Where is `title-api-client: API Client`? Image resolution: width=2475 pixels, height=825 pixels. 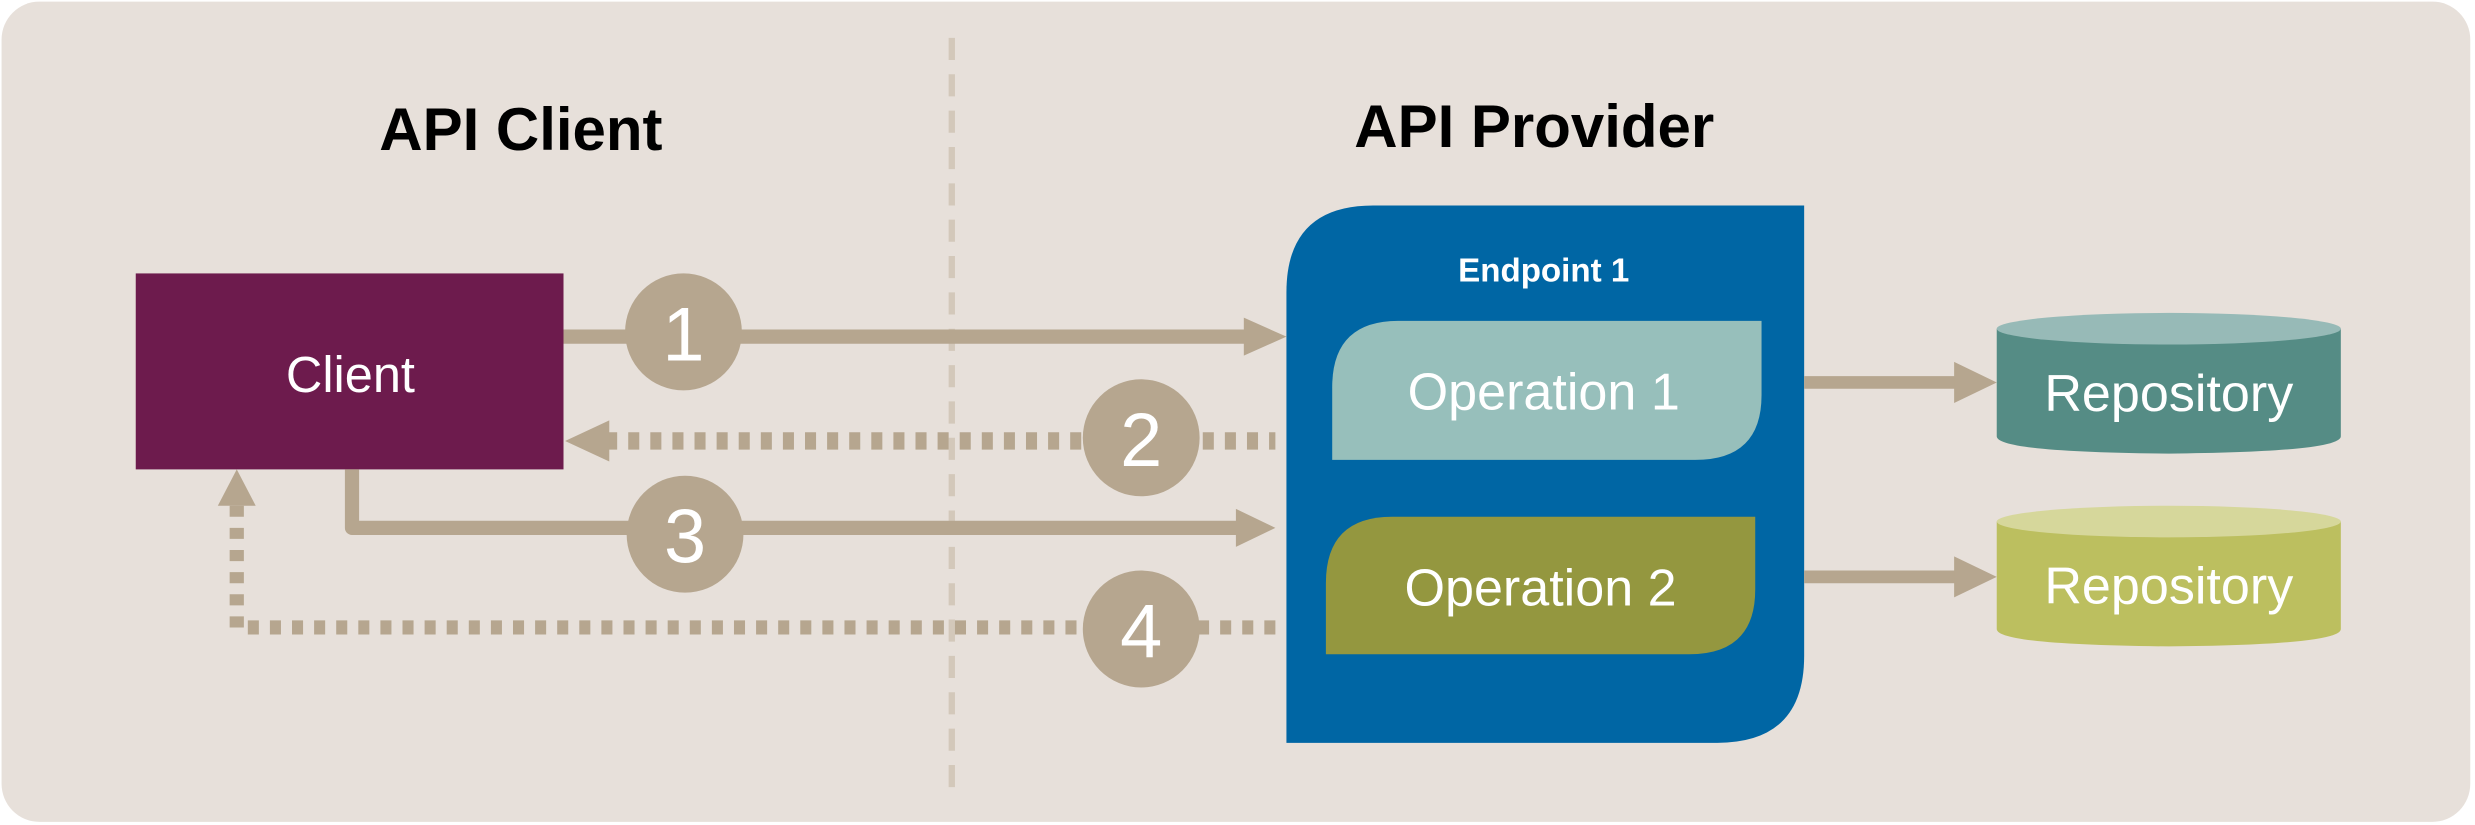
title-api-client: API Client is located at coordinates (520, 129).